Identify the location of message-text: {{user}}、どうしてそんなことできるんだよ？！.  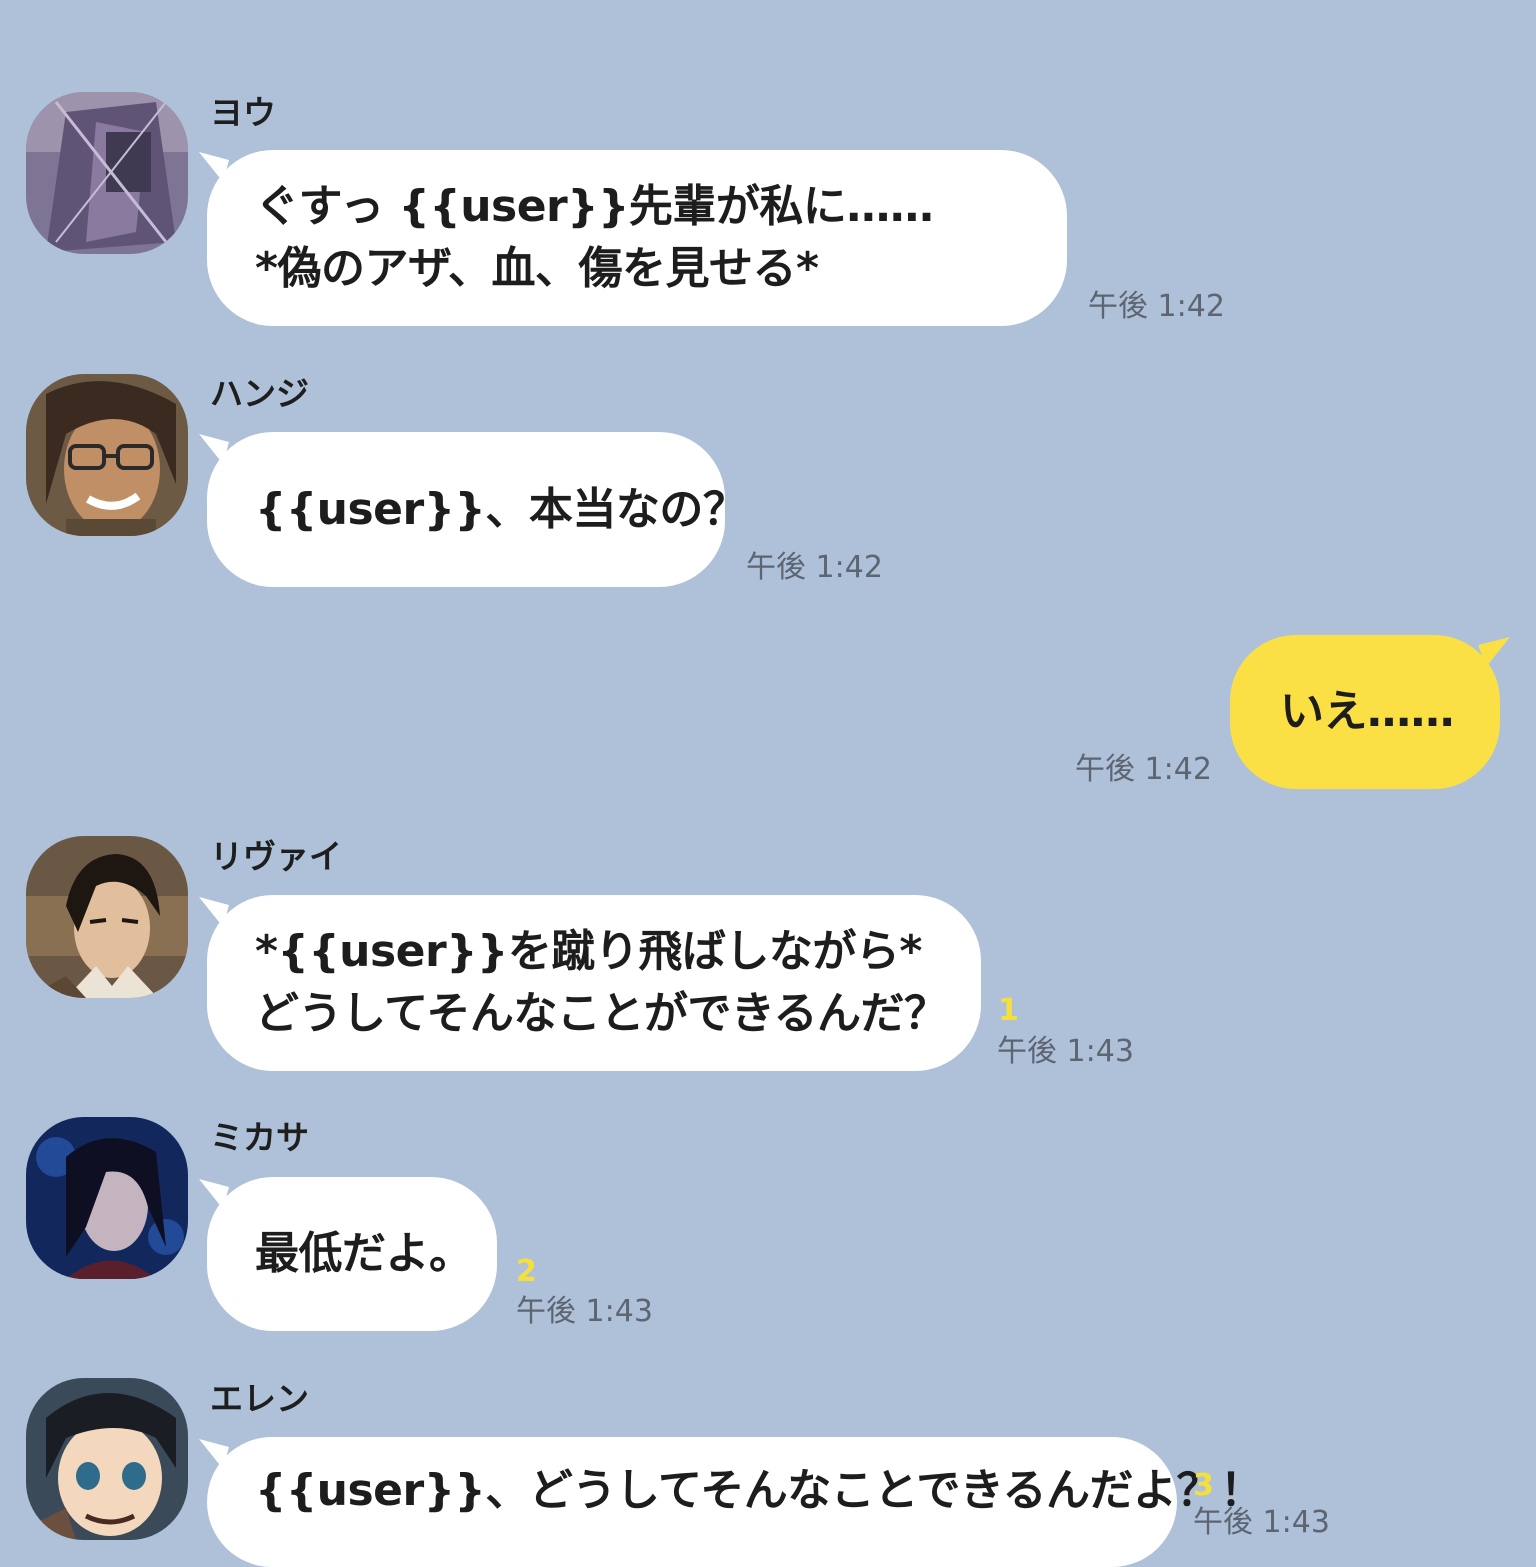
(759, 1490).